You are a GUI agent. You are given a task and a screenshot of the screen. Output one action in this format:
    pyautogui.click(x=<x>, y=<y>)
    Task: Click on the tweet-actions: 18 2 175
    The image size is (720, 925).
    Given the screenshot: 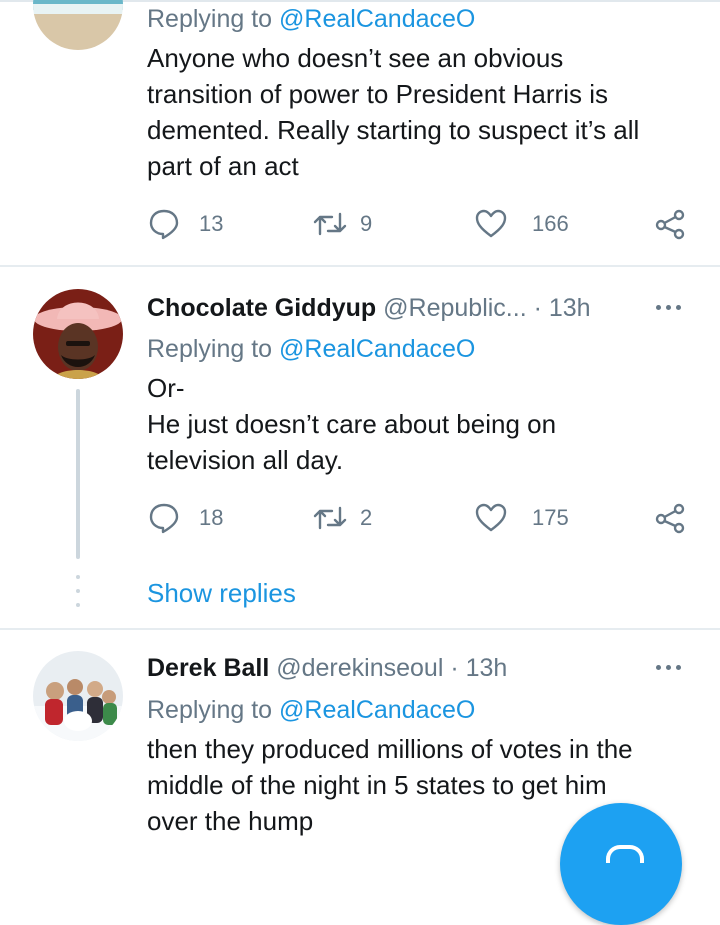 What is the action you would take?
    pyautogui.click(x=360, y=518)
    